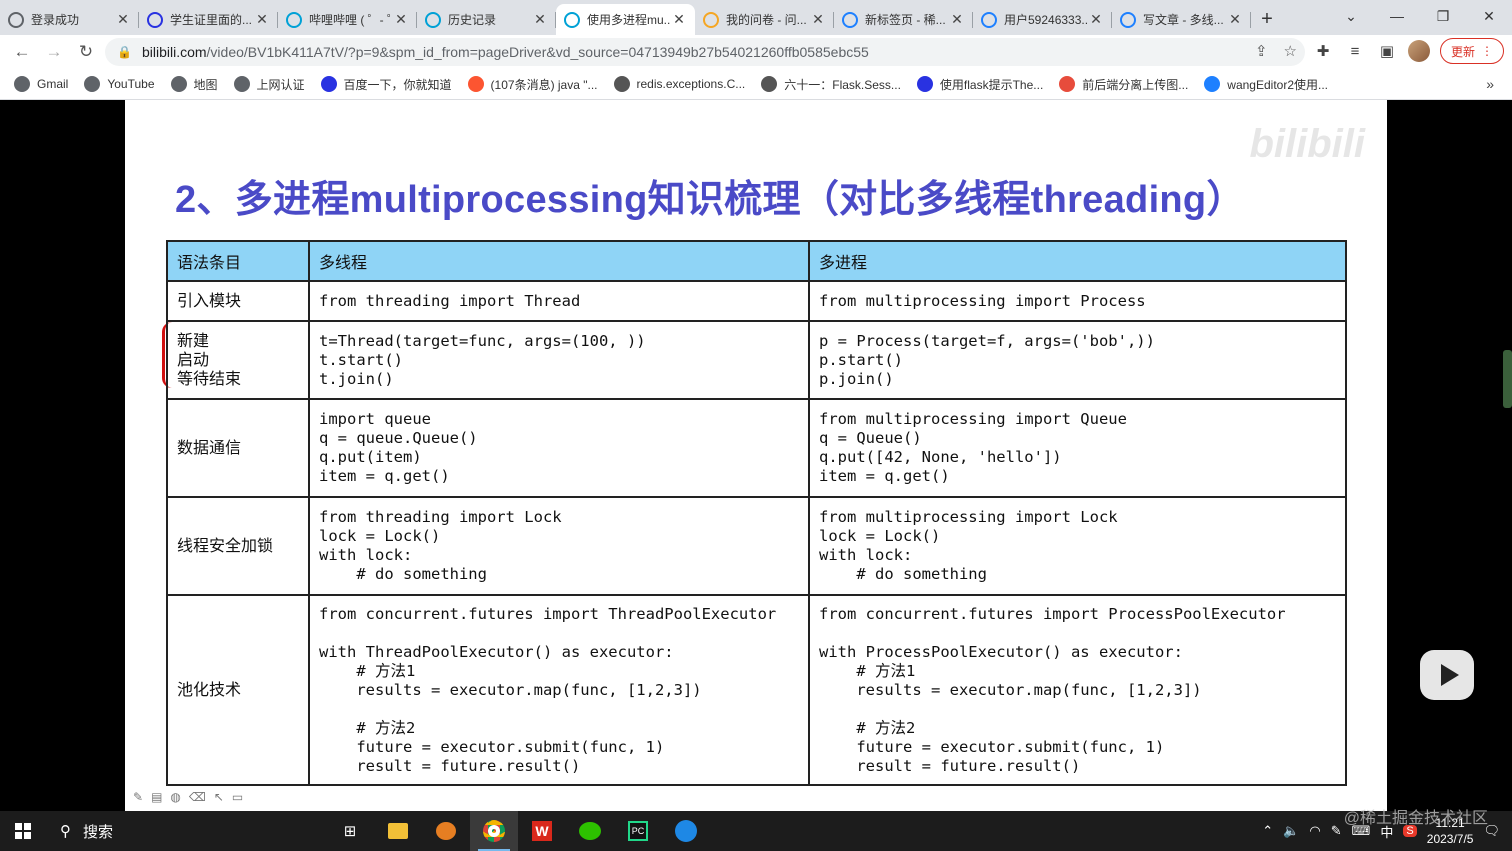 This screenshot has height=851, width=1512. Describe the element at coordinates (1077, 301) in the screenshot. I see `multiprocessing-code: from multiprocessing import Process` at that location.